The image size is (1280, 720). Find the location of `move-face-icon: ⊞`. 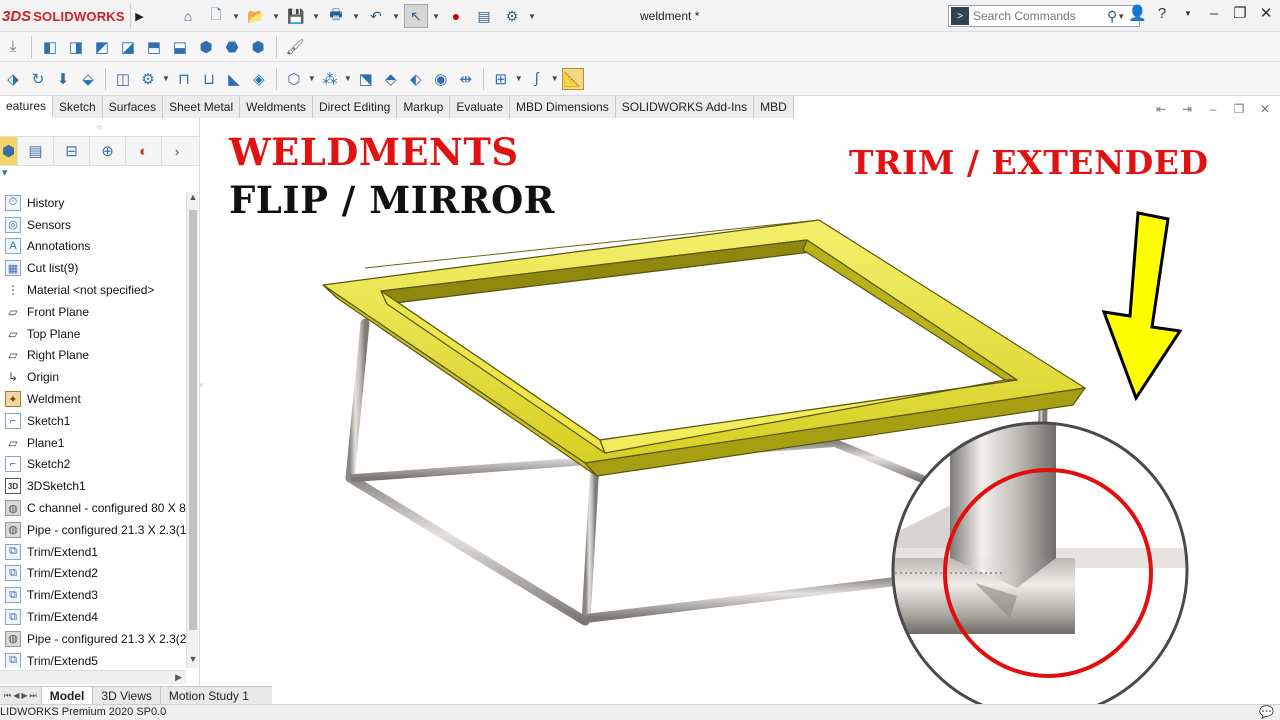

move-face-icon: ⊞ is located at coordinates (501, 79).